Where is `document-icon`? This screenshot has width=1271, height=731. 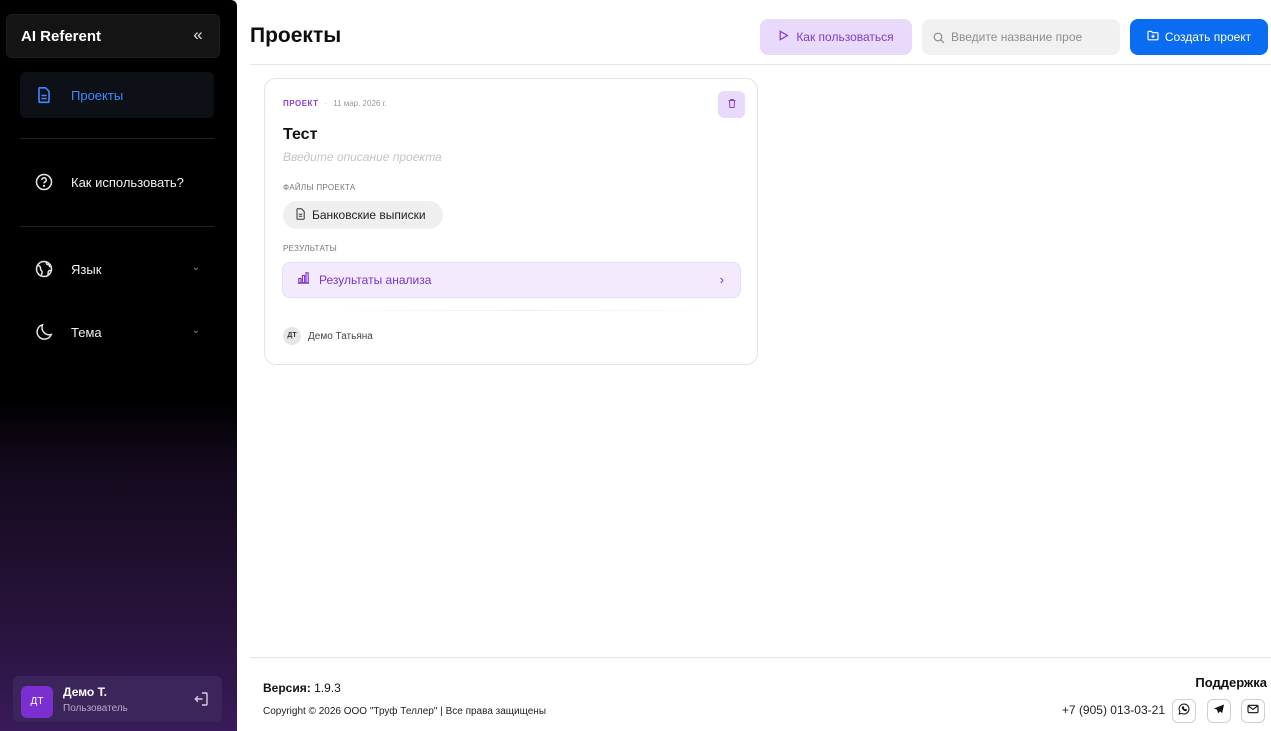
document-icon is located at coordinates (44, 95).